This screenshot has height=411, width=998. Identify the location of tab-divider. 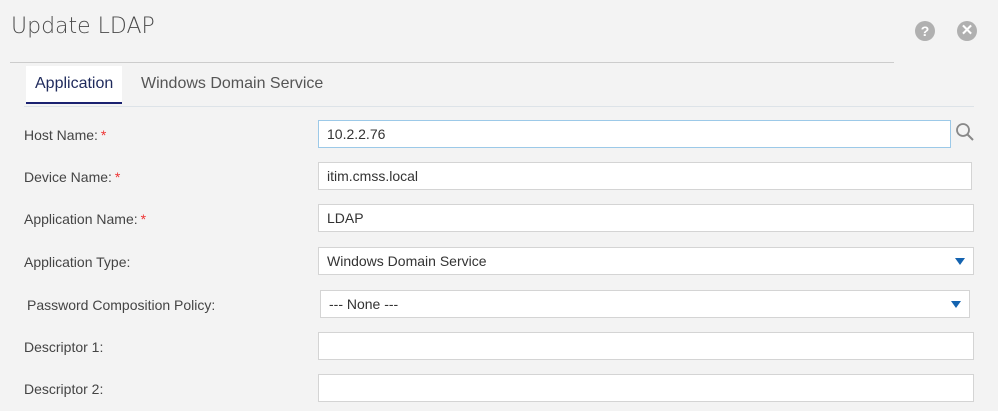
(499, 106).